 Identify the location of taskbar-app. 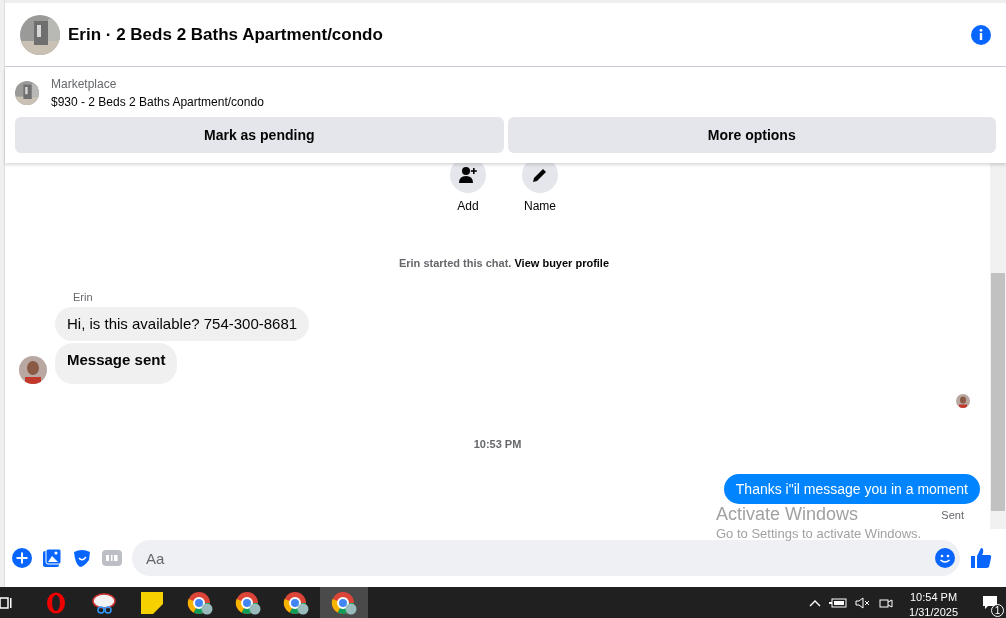
(344, 602).